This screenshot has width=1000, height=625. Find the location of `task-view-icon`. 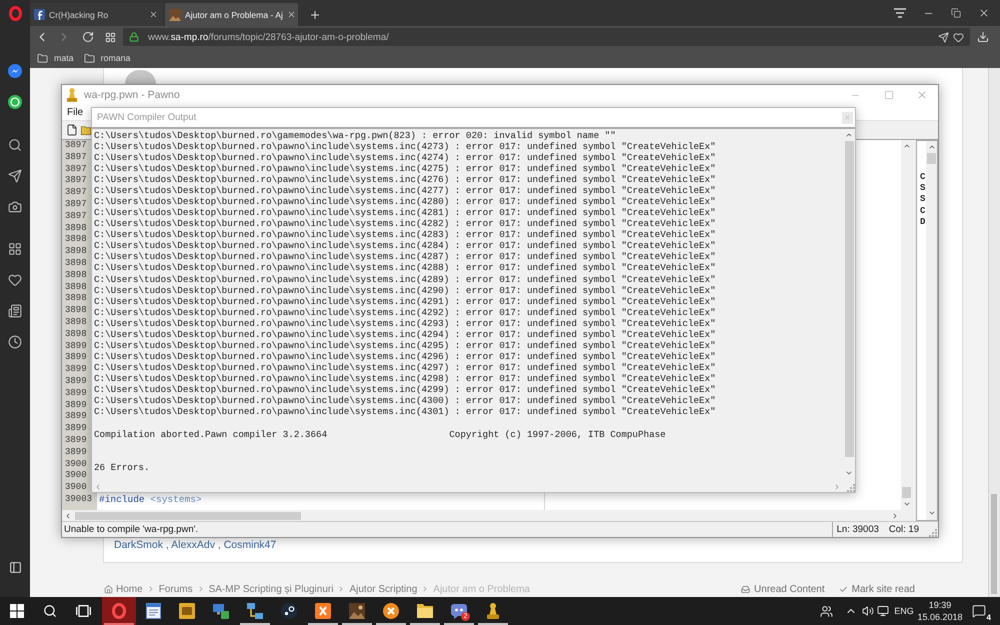

task-view-icon is located at coordinates (83, 611).